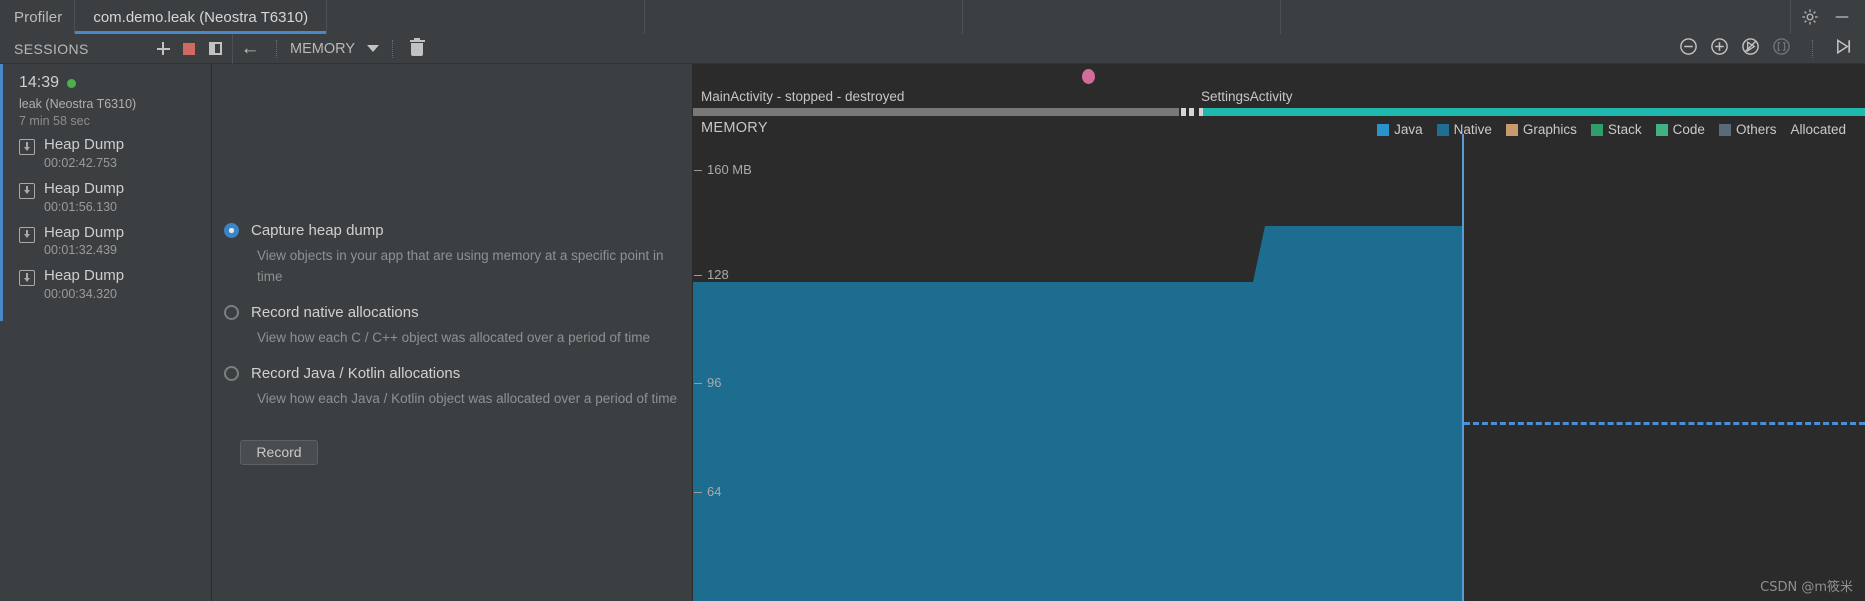 The image size is (1865, 601). Describe the element at coordinates (1781, 49) in the screenshot. I see `zoom-to-selection-icon` at that location.